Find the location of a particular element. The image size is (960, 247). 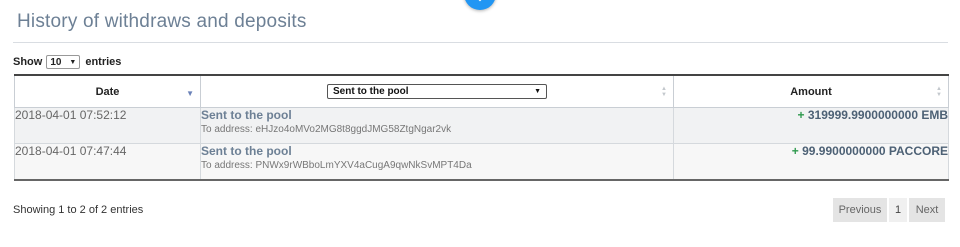

column-header-date-label: Date is located at coordinates (107, 91).